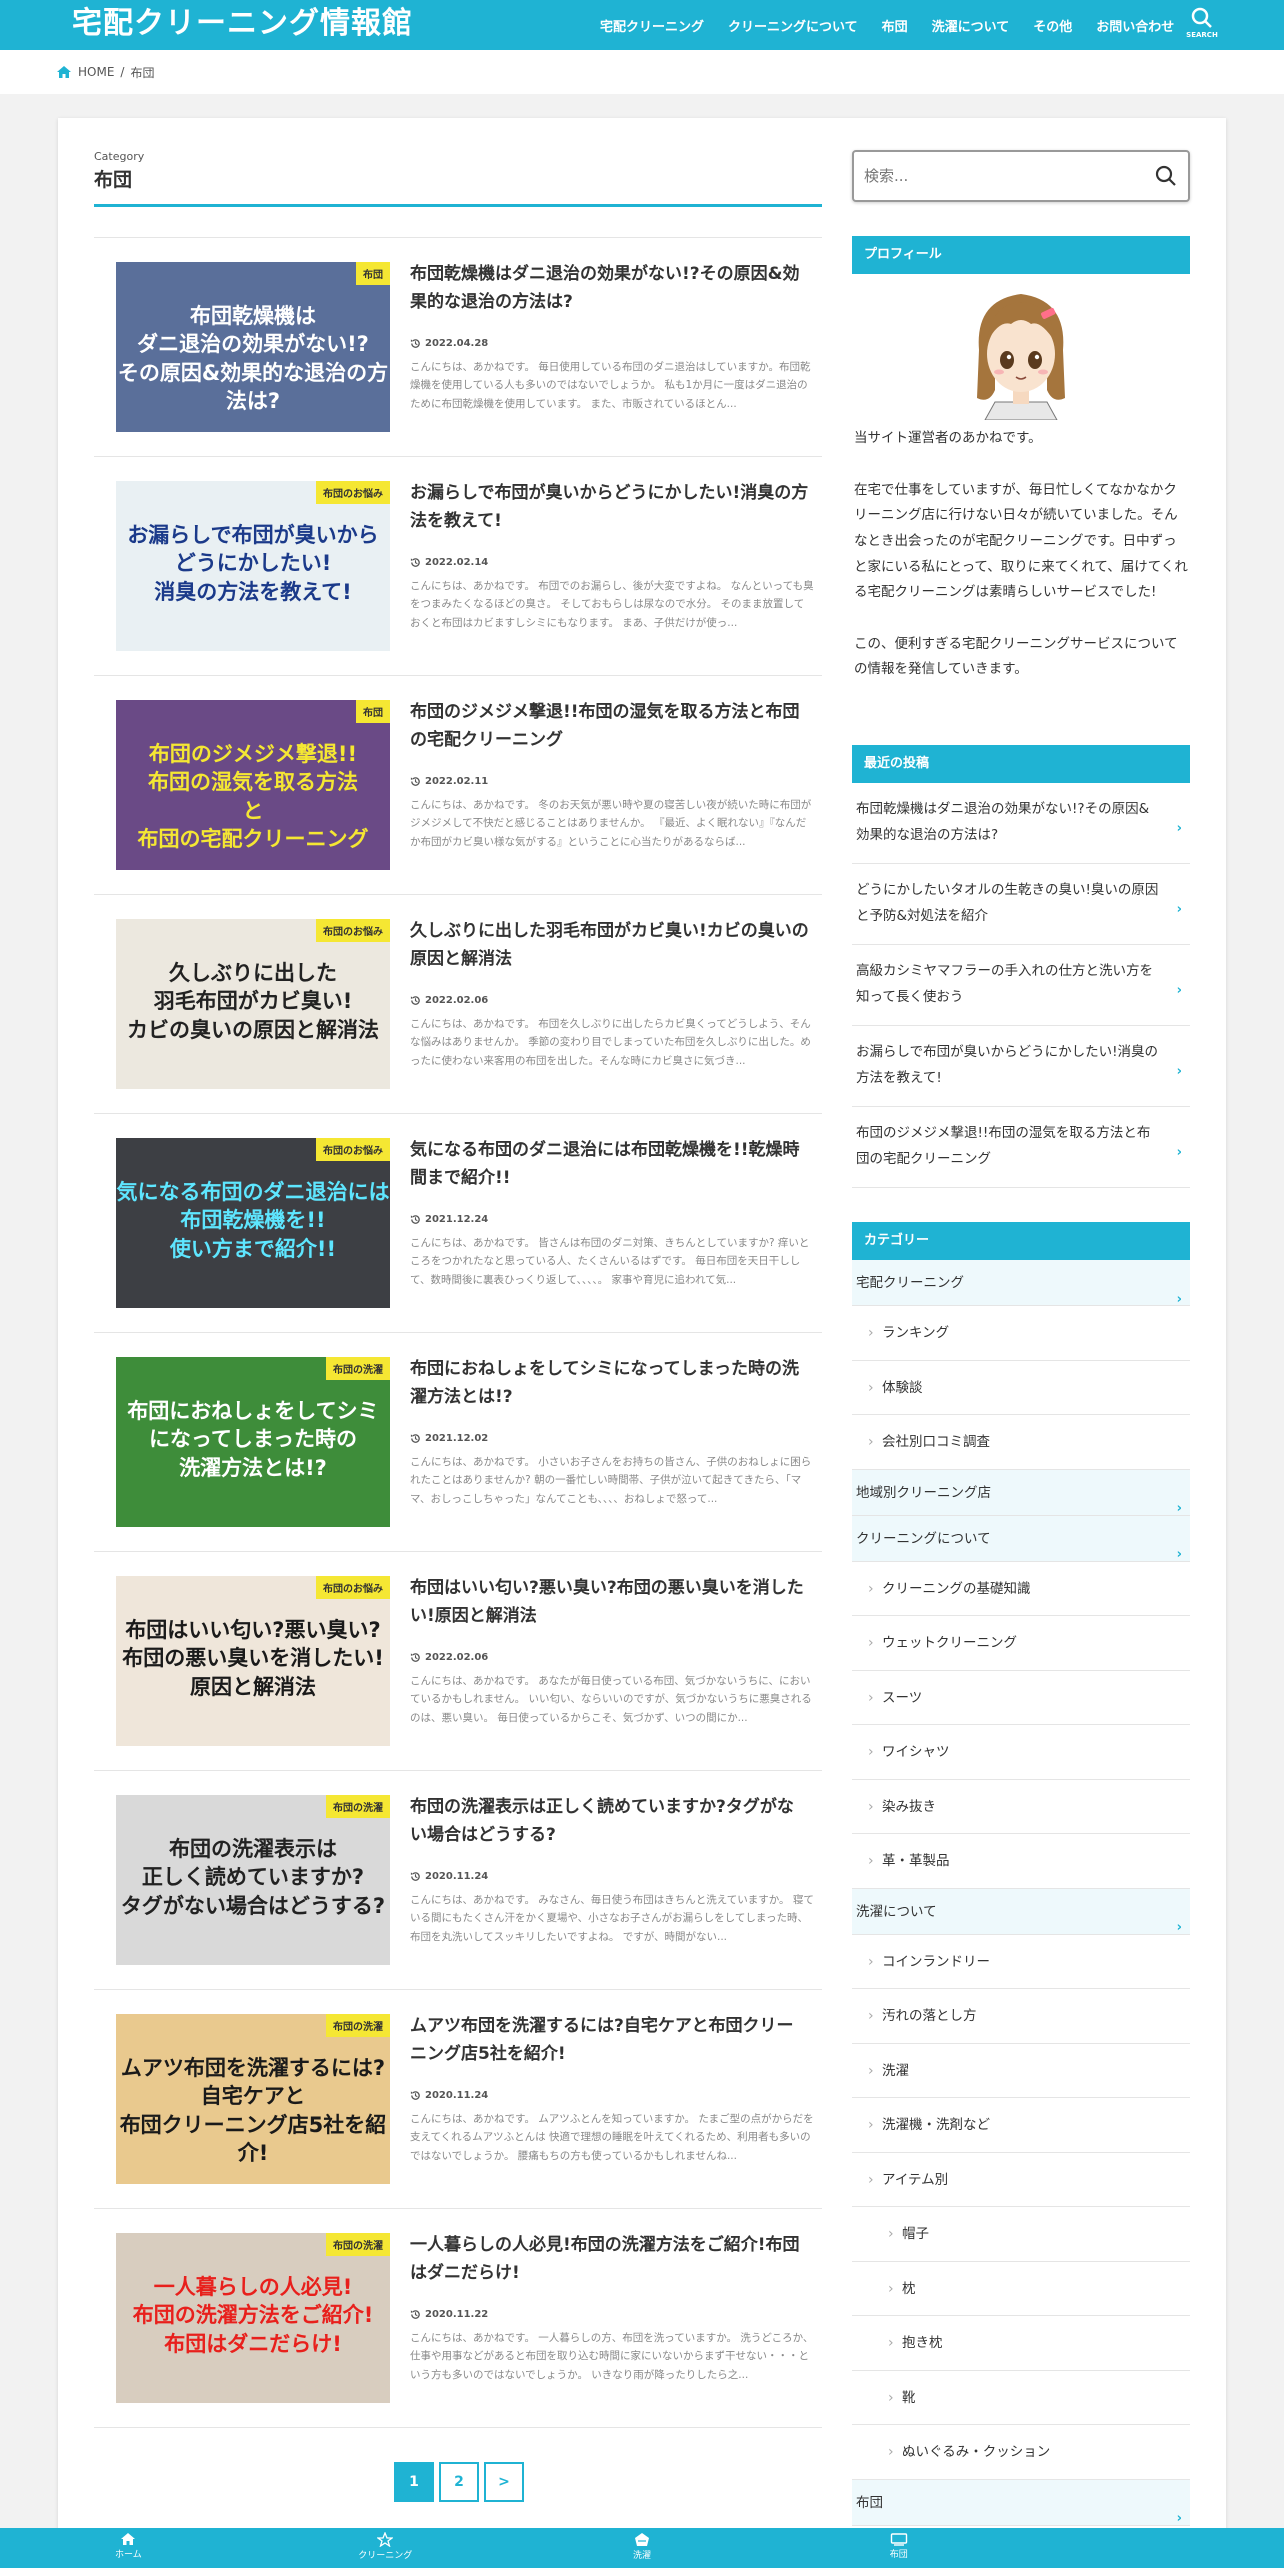  What do you see at coordinates (1166, 176) in the screenshot?
I see `search-icon` at bounding box center [1166, 176].